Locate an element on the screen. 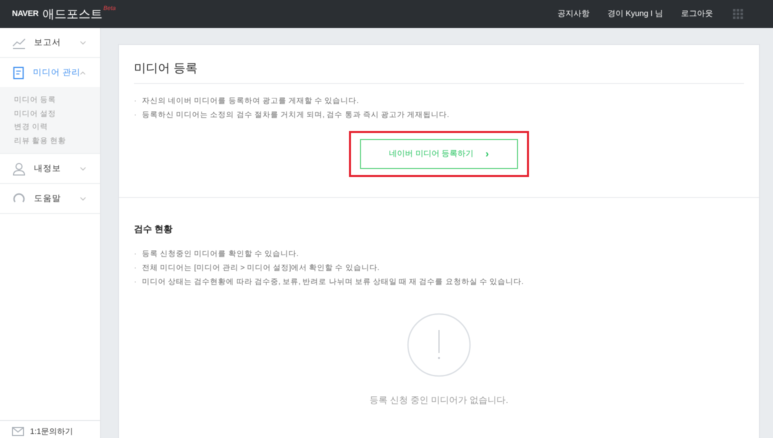  envelope-icon is located at coordinates (18, 431).